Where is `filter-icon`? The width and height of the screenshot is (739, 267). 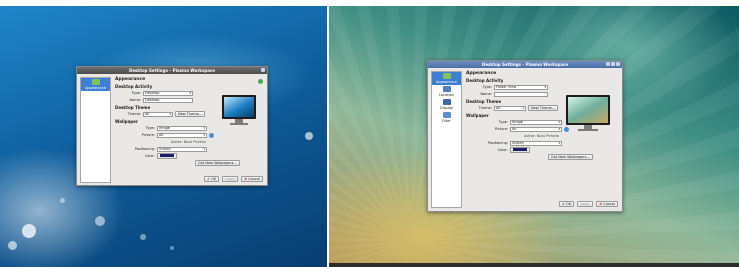
filter-icon is located at coordinates (446, 115).